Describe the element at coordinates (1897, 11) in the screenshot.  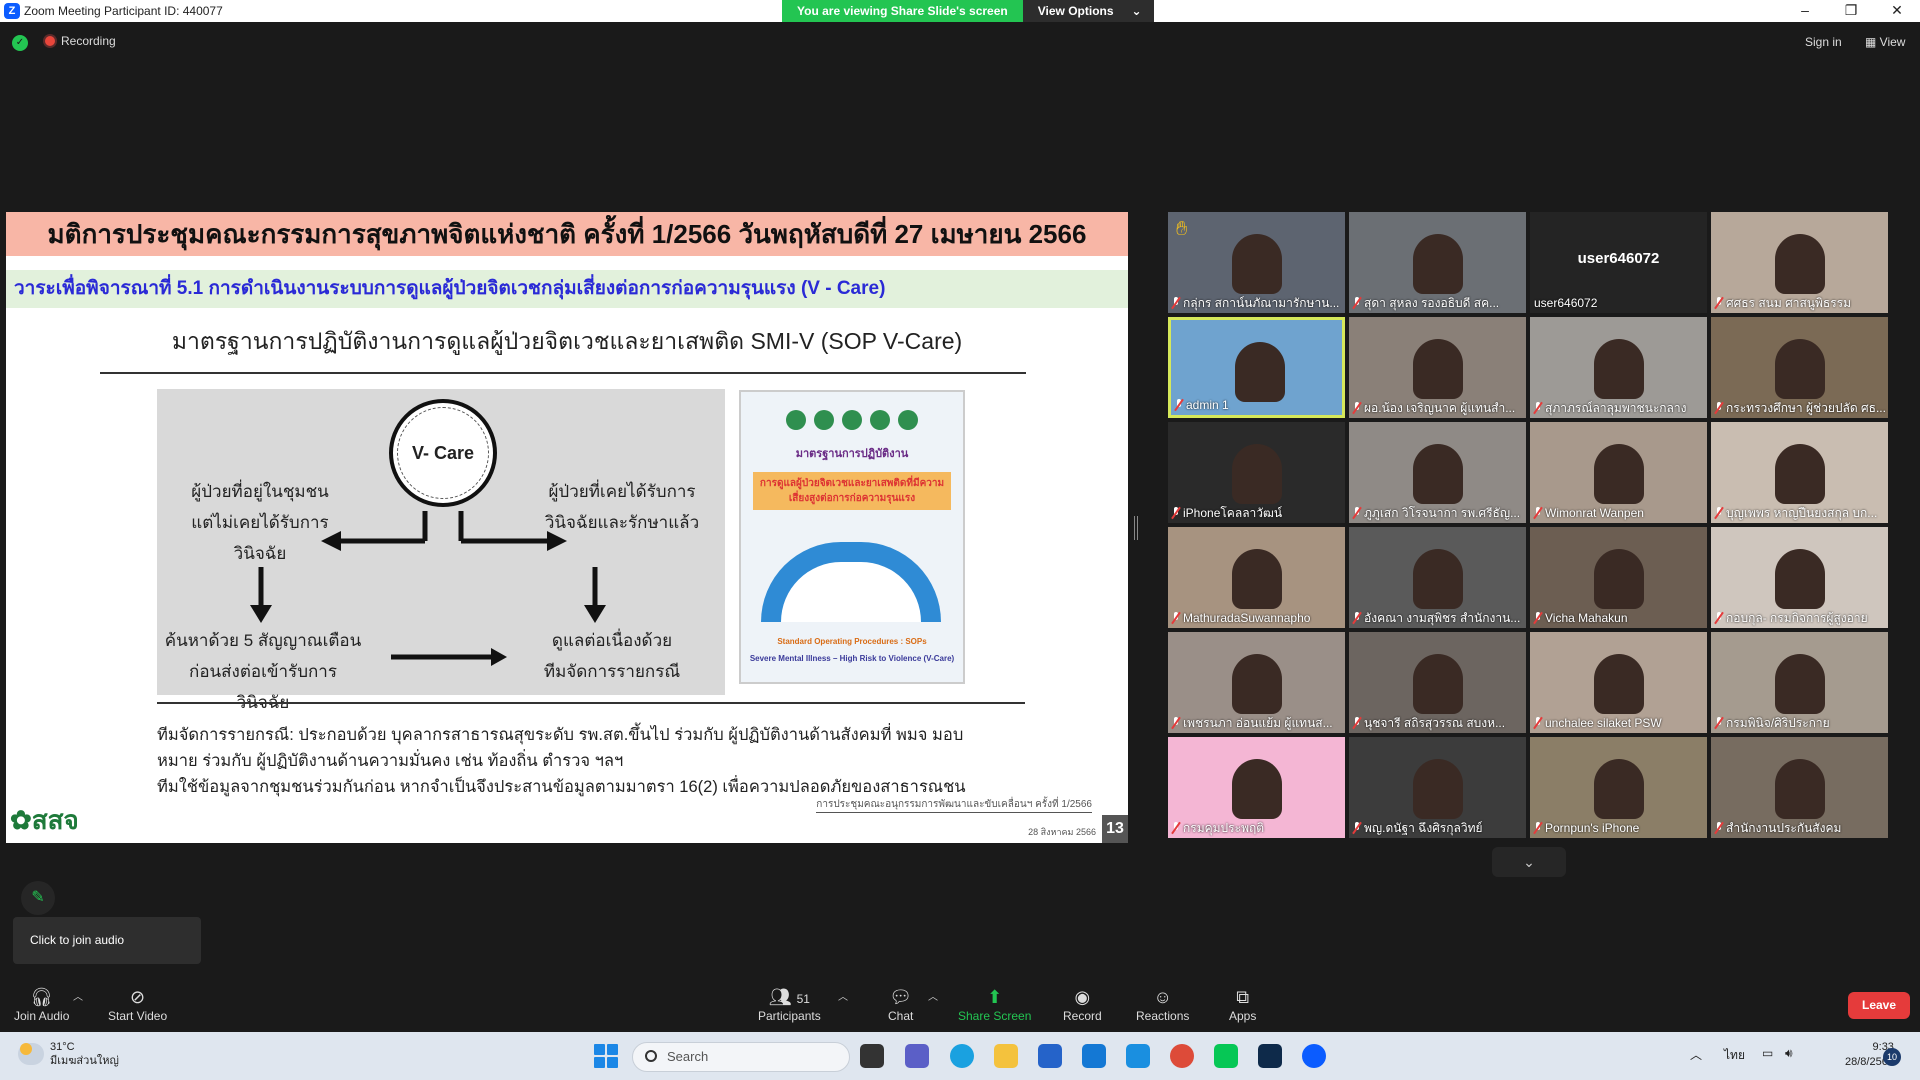
I see `close-icon: ✕` at that location.